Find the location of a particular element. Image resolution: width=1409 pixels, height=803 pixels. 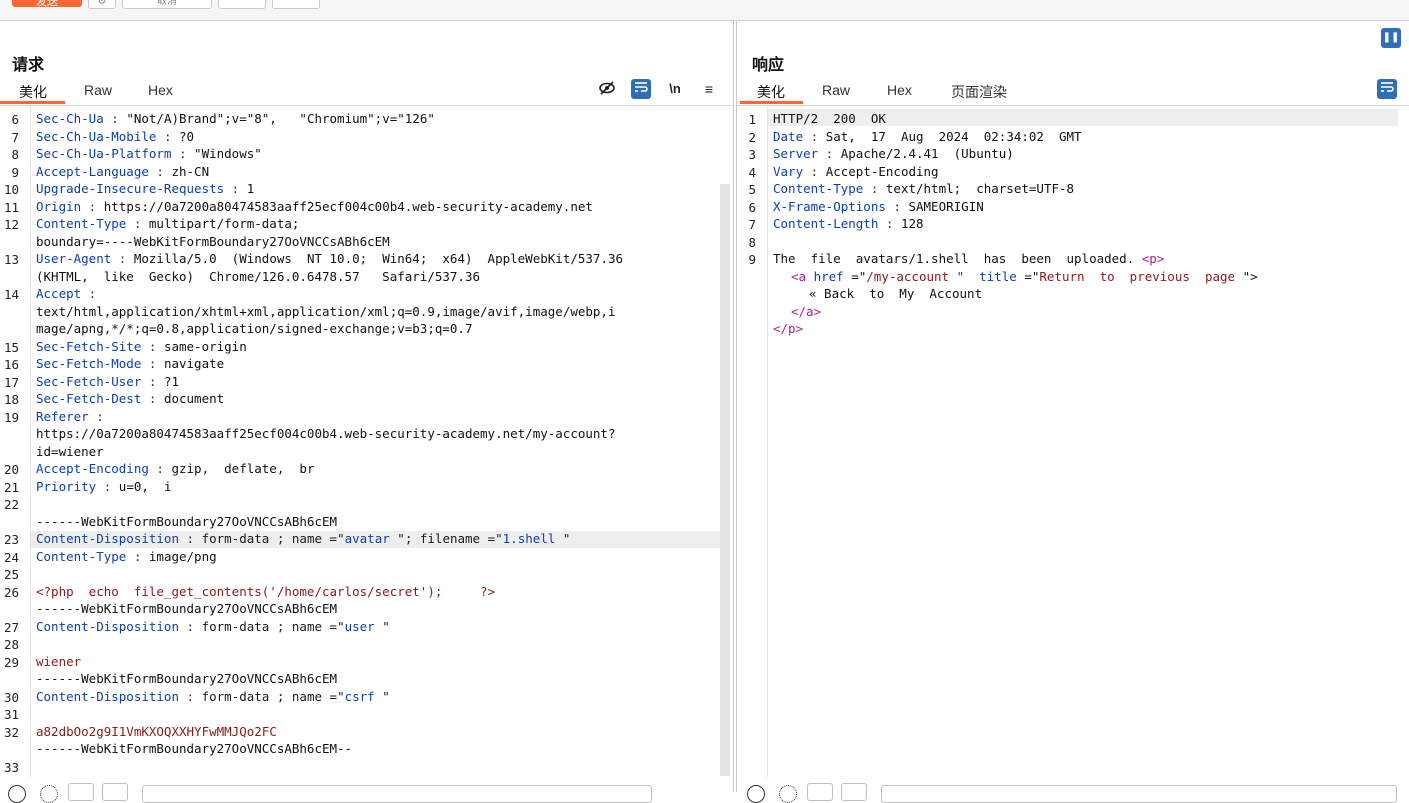

link-text: « Back to My Account is located at coordinates (896, 293).